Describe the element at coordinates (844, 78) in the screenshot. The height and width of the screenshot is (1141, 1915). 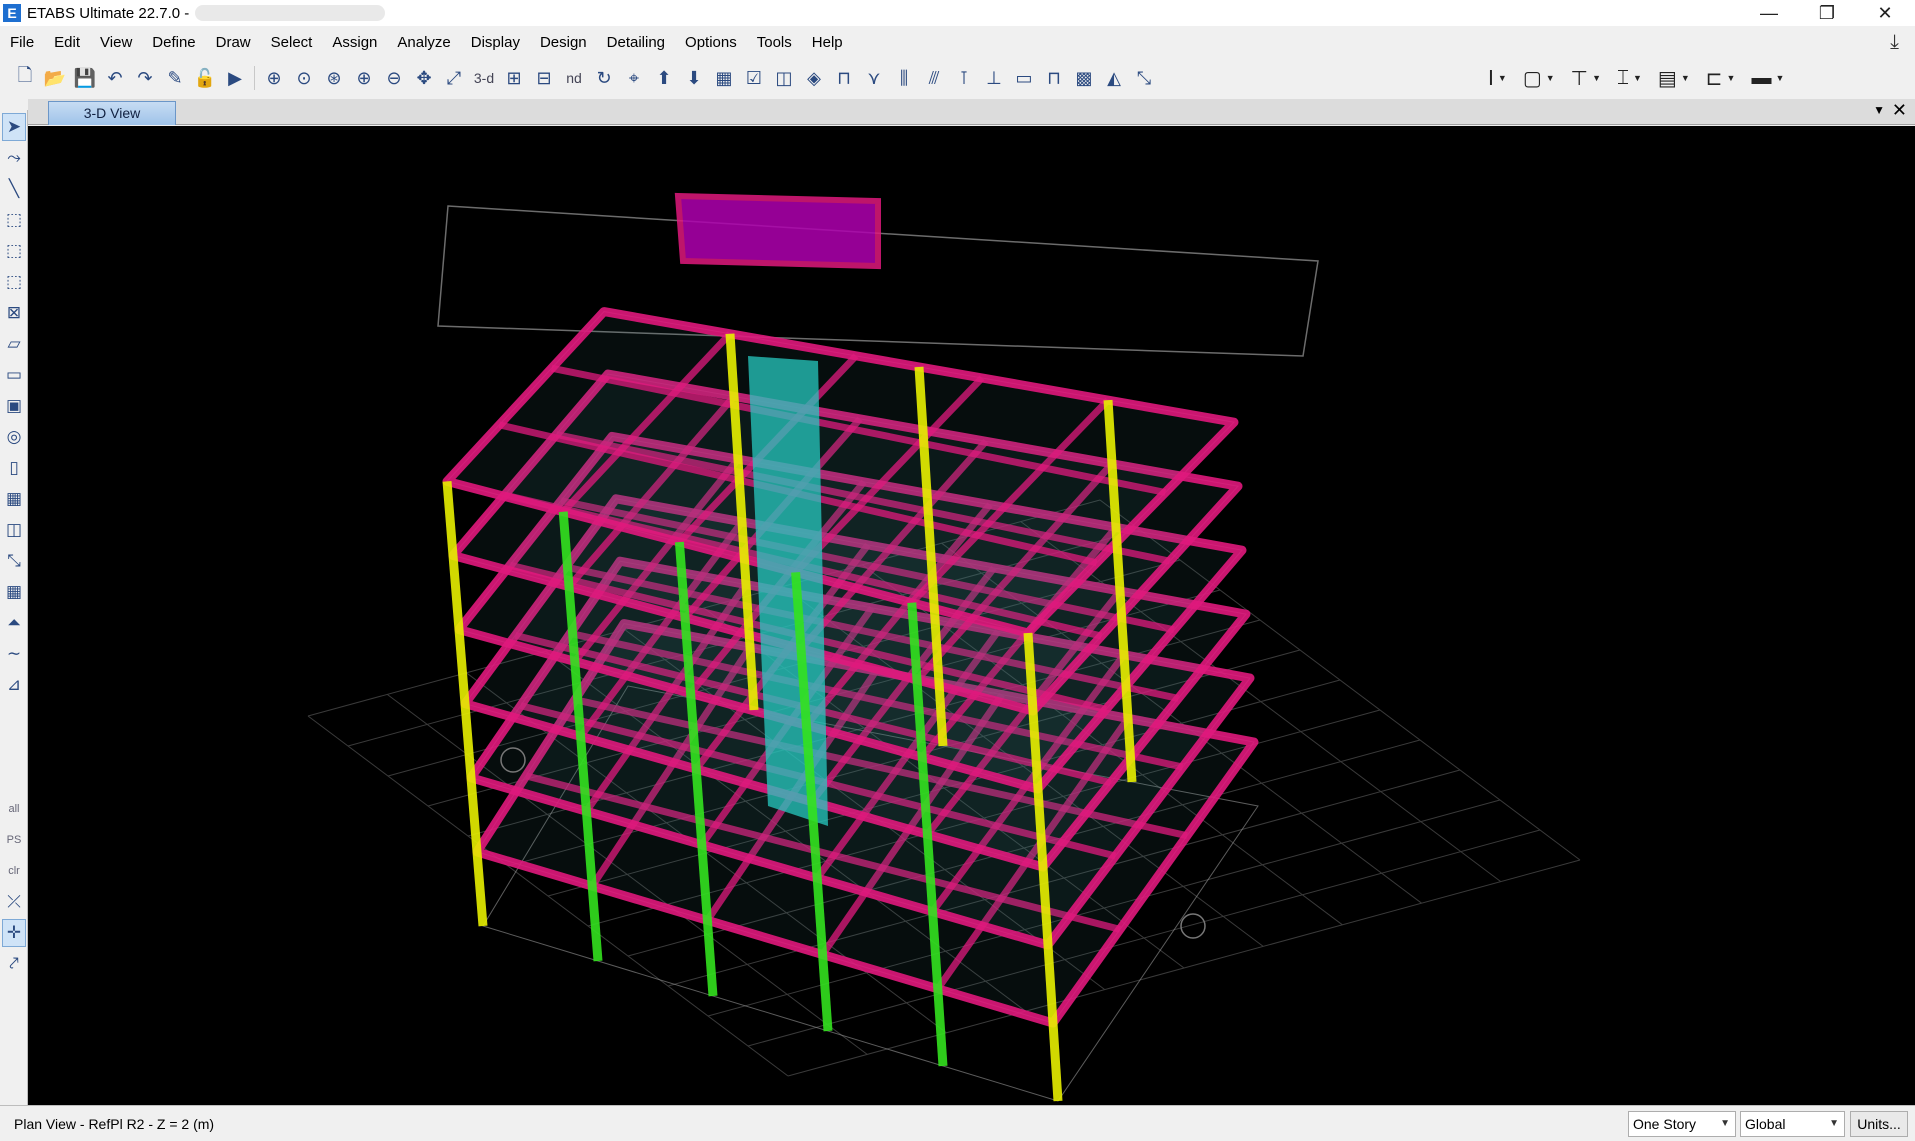
I see `draw-frame-icon: ⊓` at that location.